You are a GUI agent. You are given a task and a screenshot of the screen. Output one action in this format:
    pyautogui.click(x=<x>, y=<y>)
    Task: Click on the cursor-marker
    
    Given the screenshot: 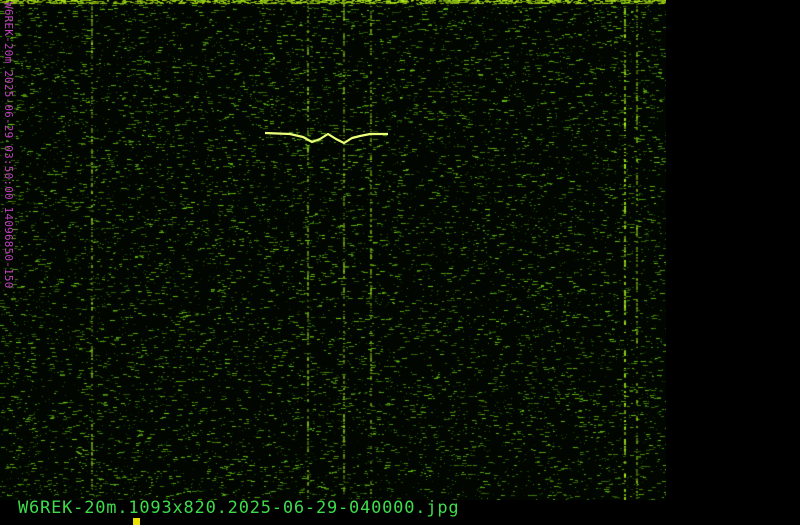 What is the action you would take?
    pyautogui.click(x=136, y=521)
    